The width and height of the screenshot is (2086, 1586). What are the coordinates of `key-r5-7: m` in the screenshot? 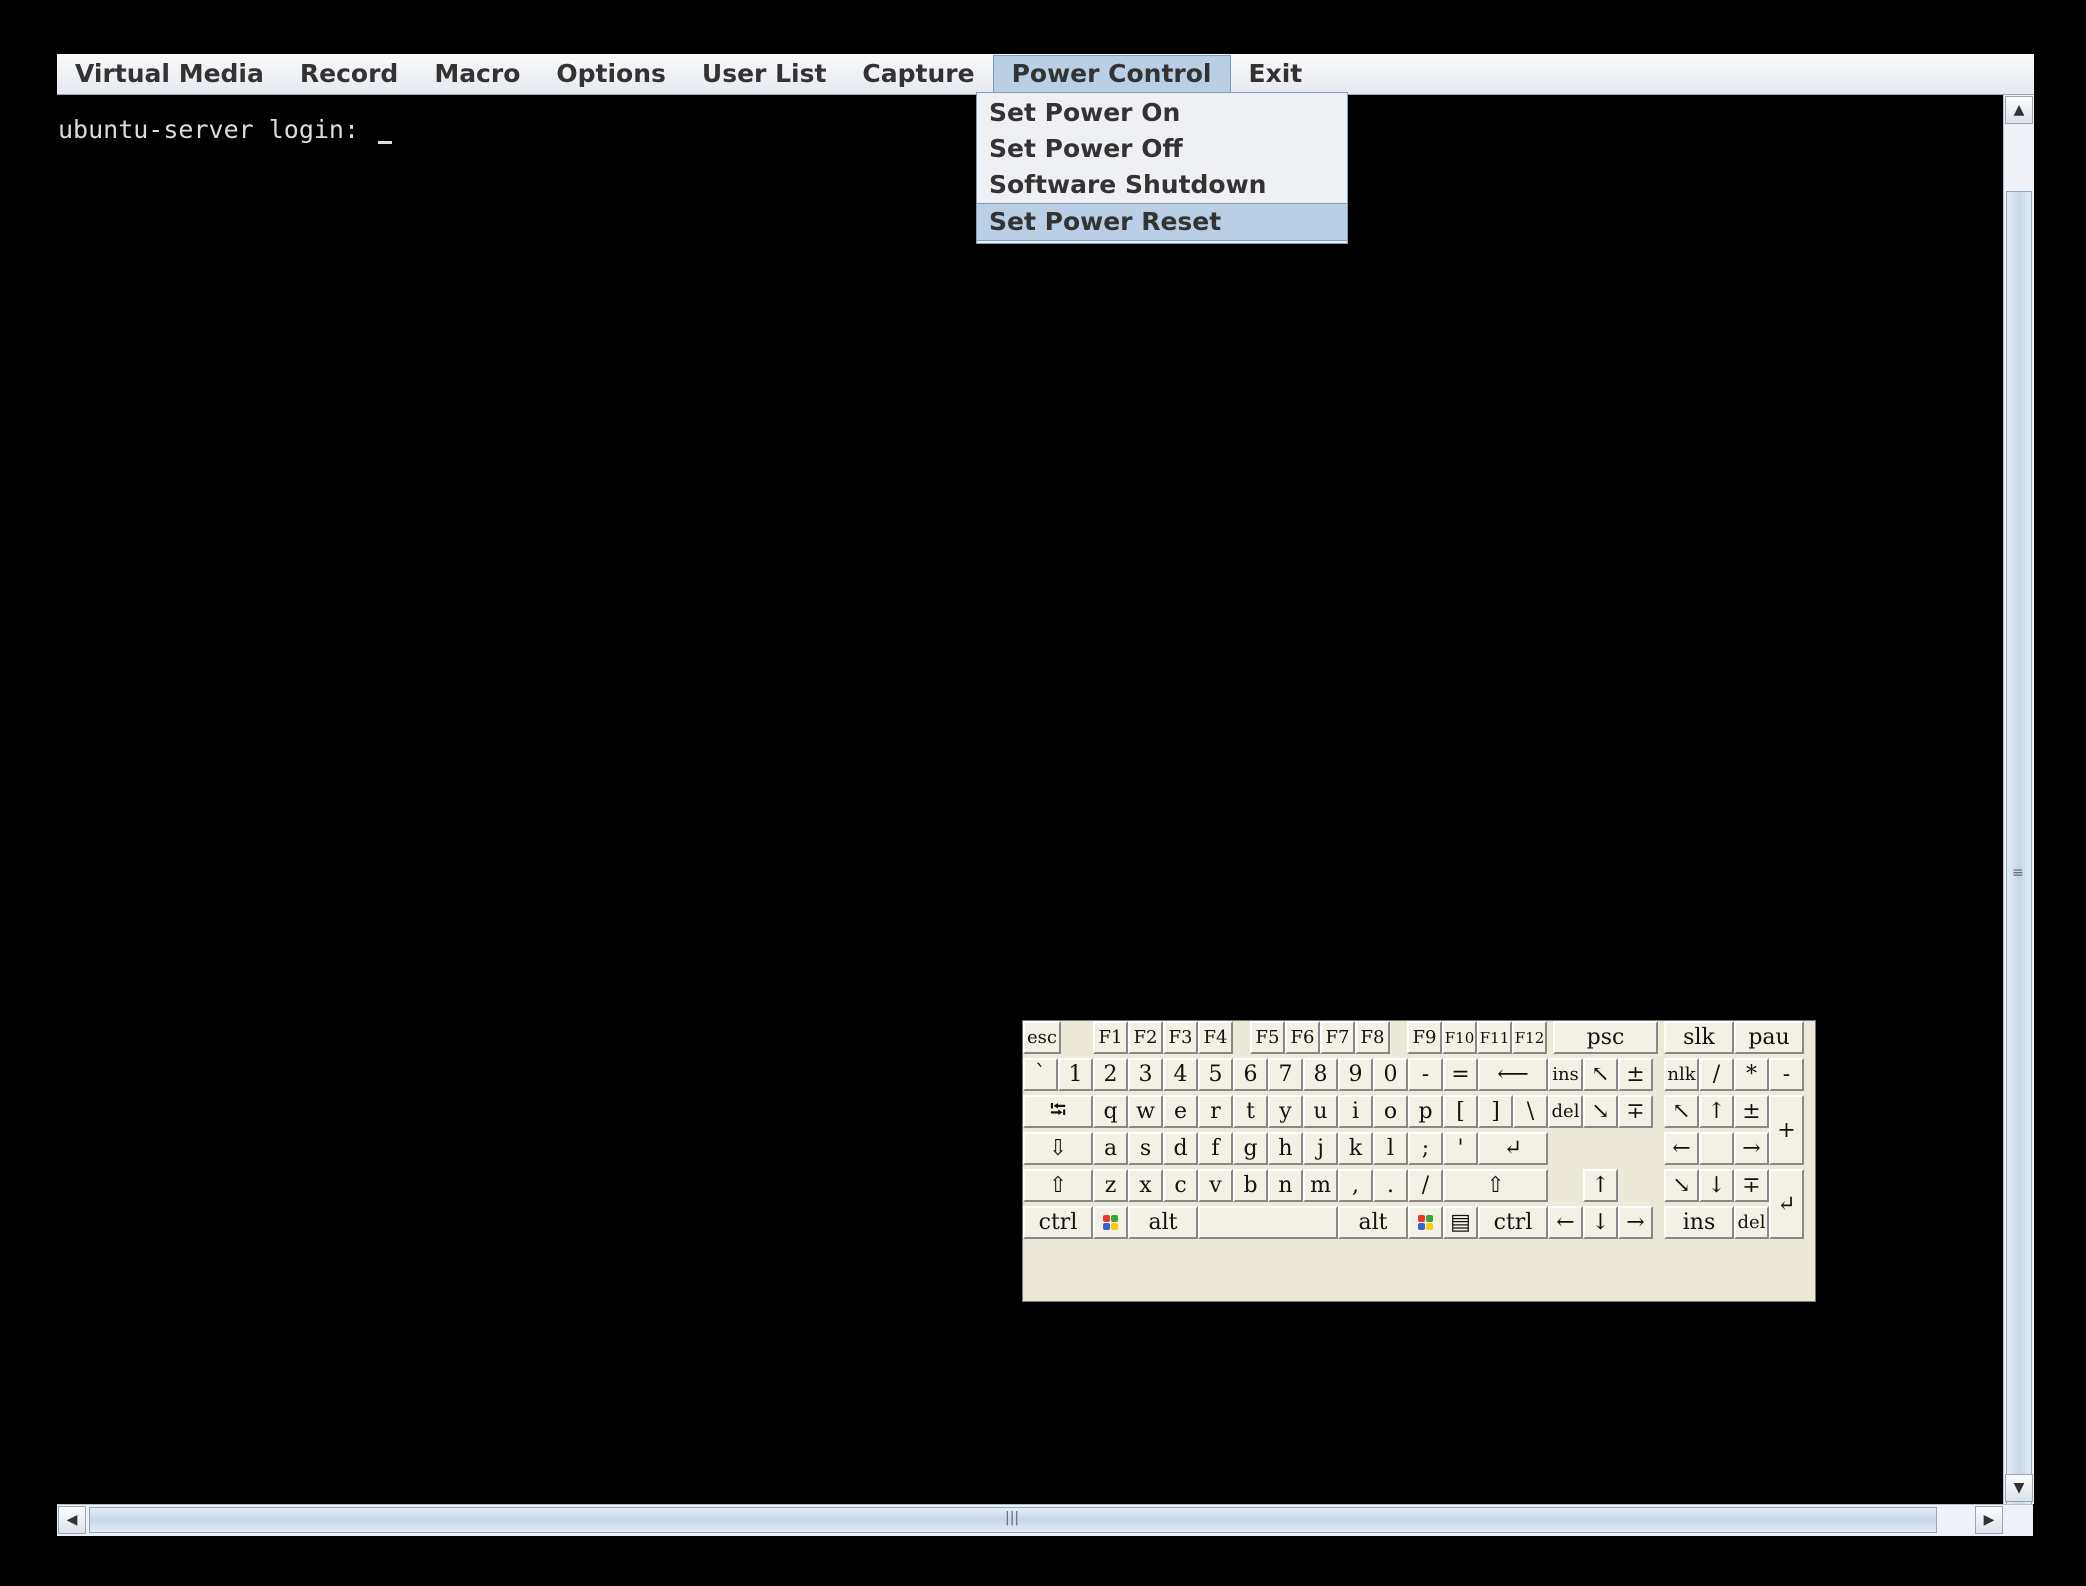 It's located at (1320, 1185).